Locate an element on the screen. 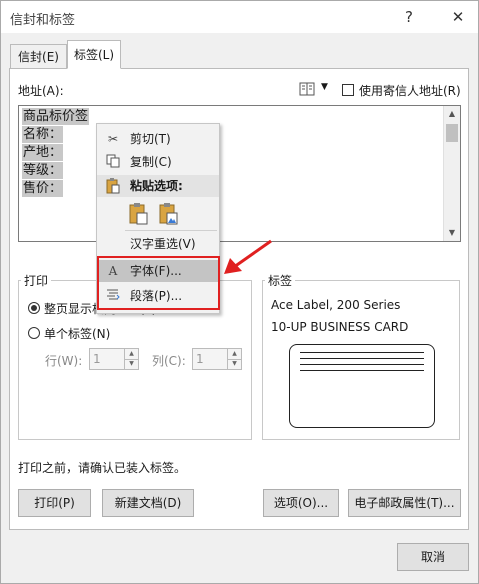  clipboard-icon is located at coordinates (113, 186).